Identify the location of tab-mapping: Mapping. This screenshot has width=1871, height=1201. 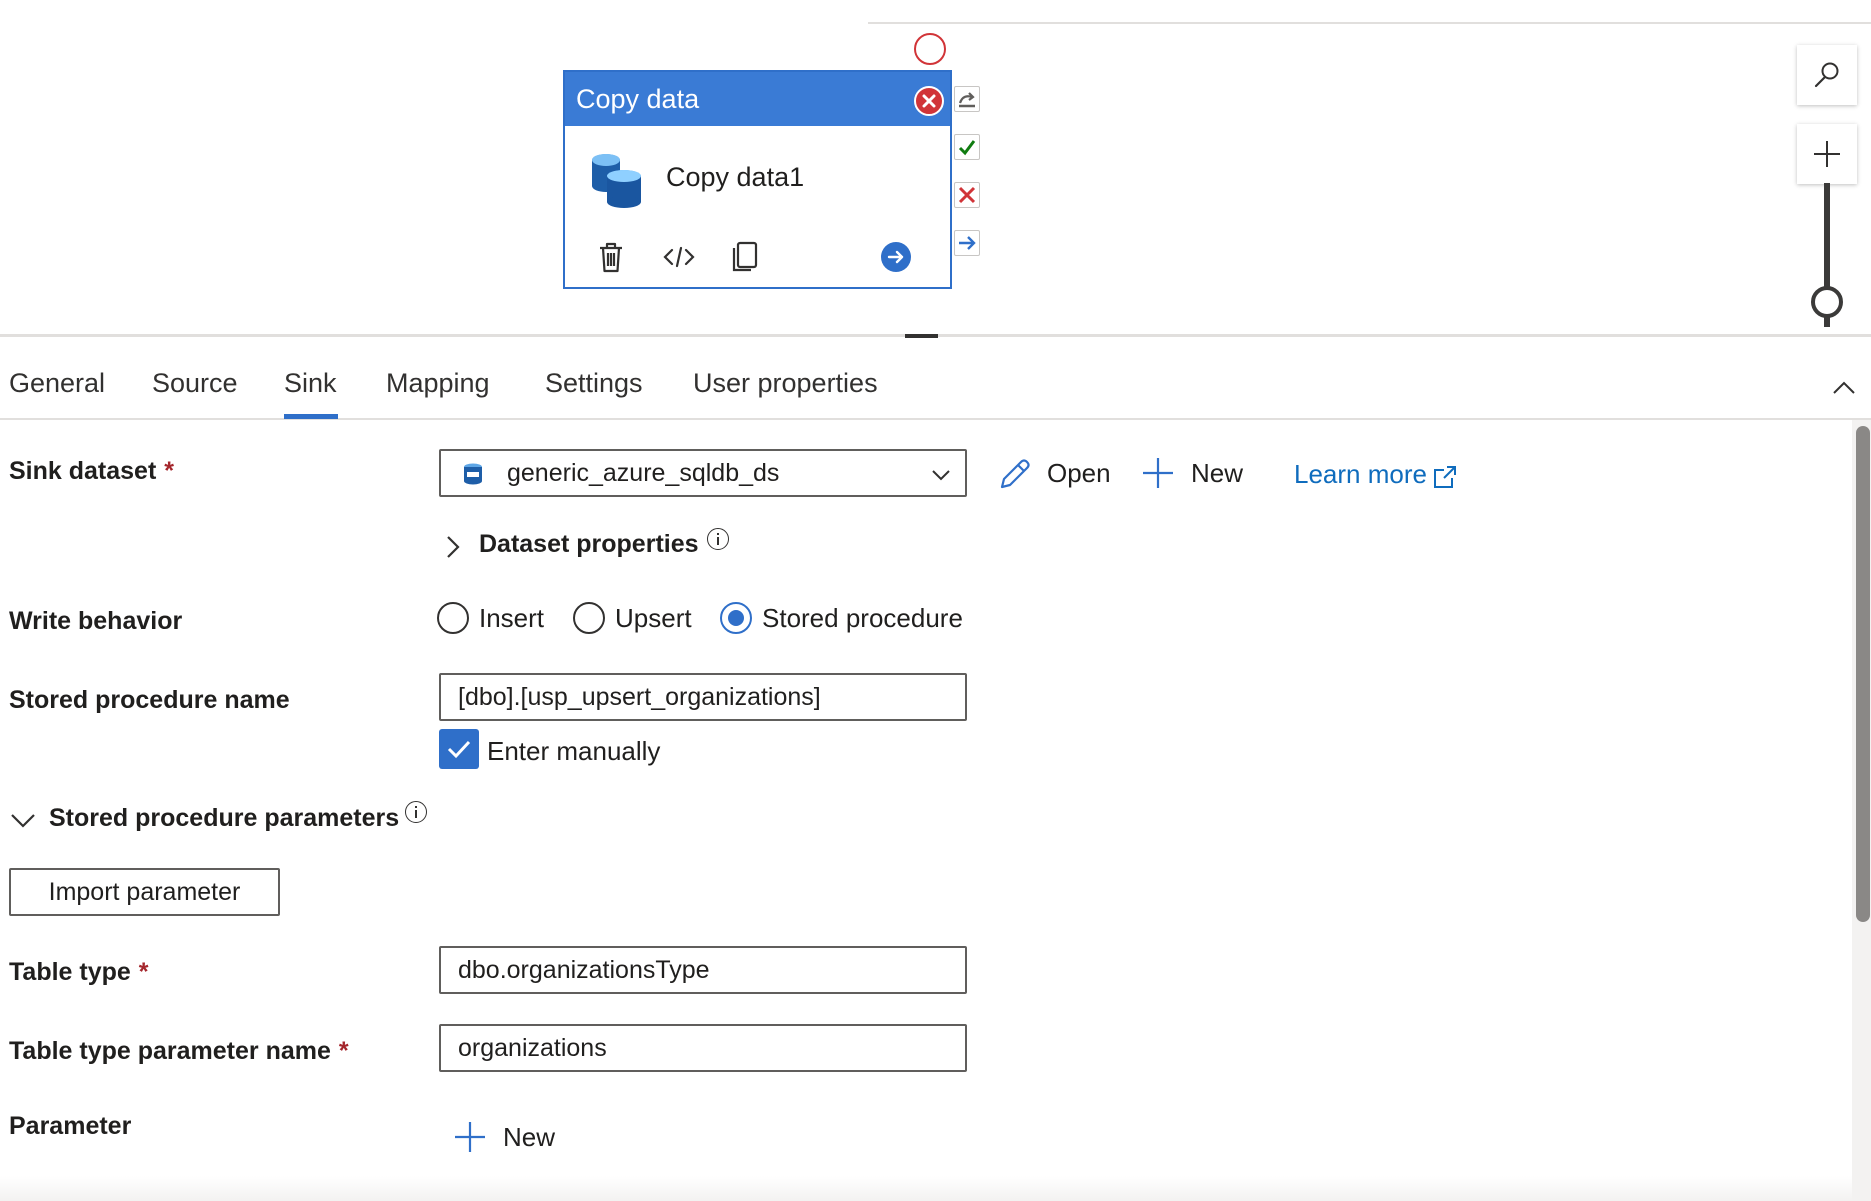
(438, 383).